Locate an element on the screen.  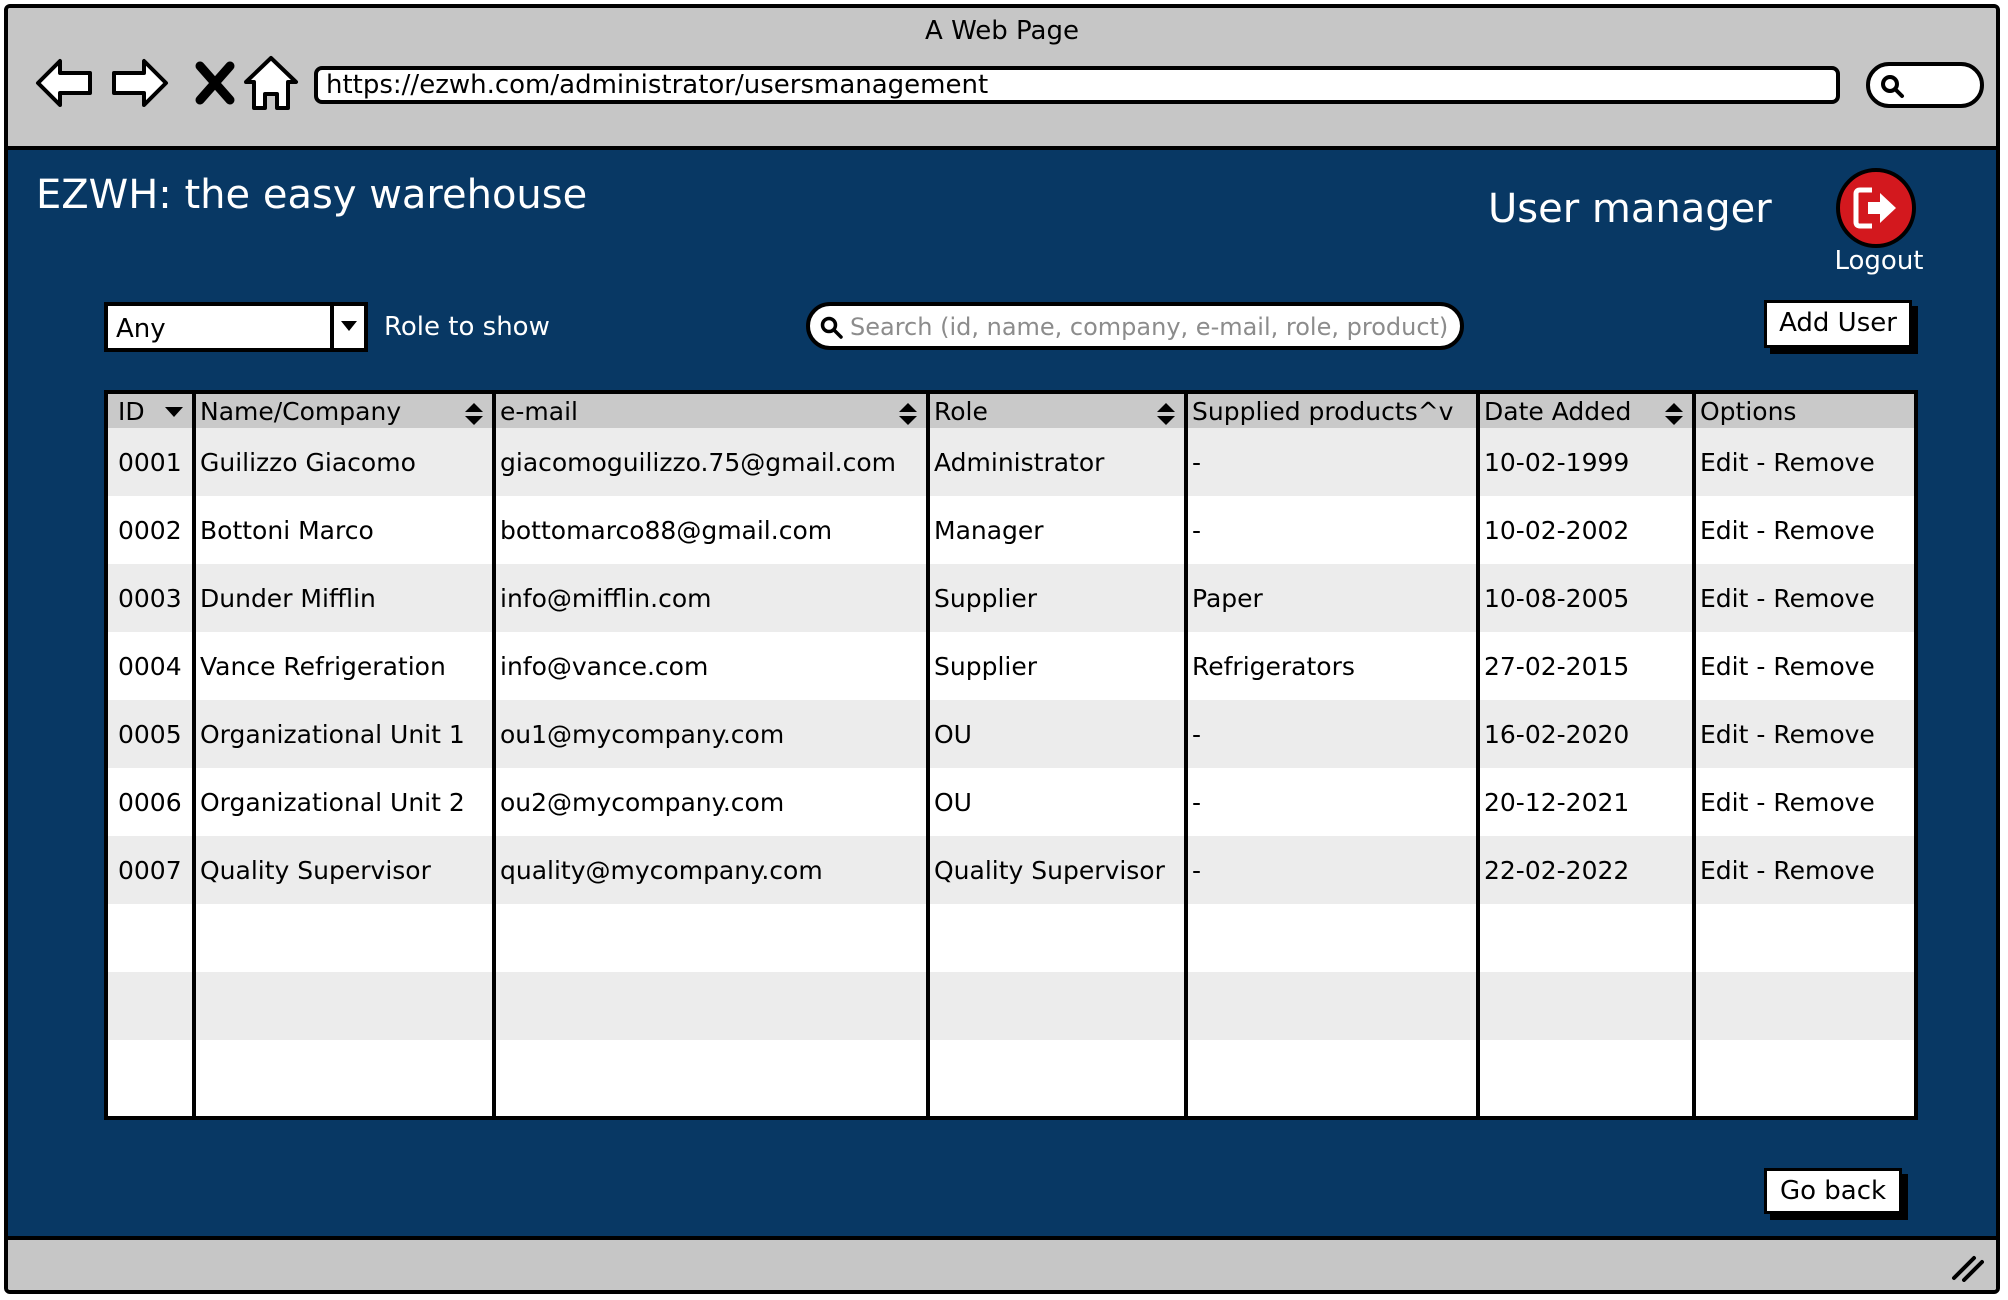
window-title: A Web Page is located at coordinates (1002, 31).